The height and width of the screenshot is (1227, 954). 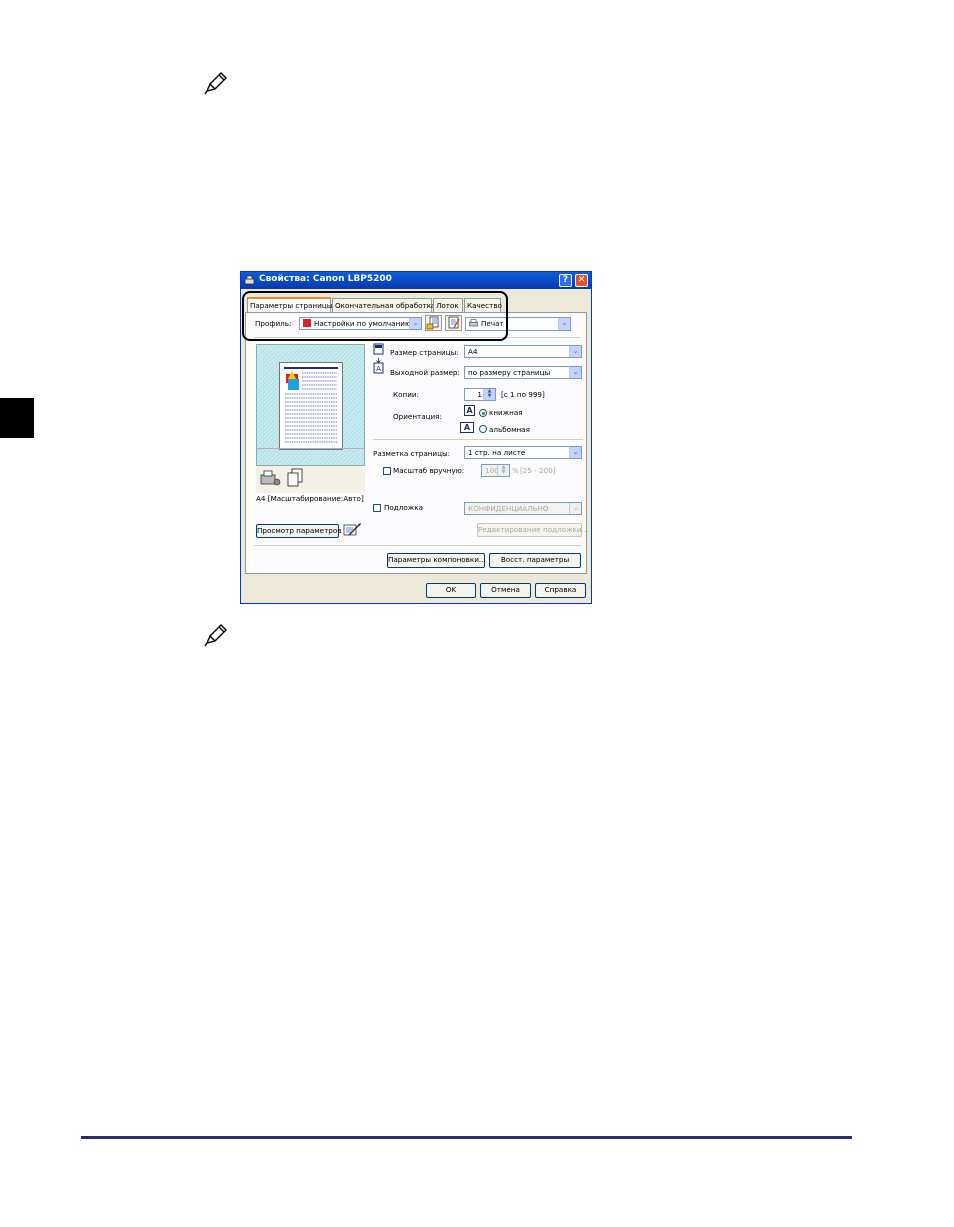 I want to click on page-layout-value: 1 стр. на листе, so click(x=497, y=452).